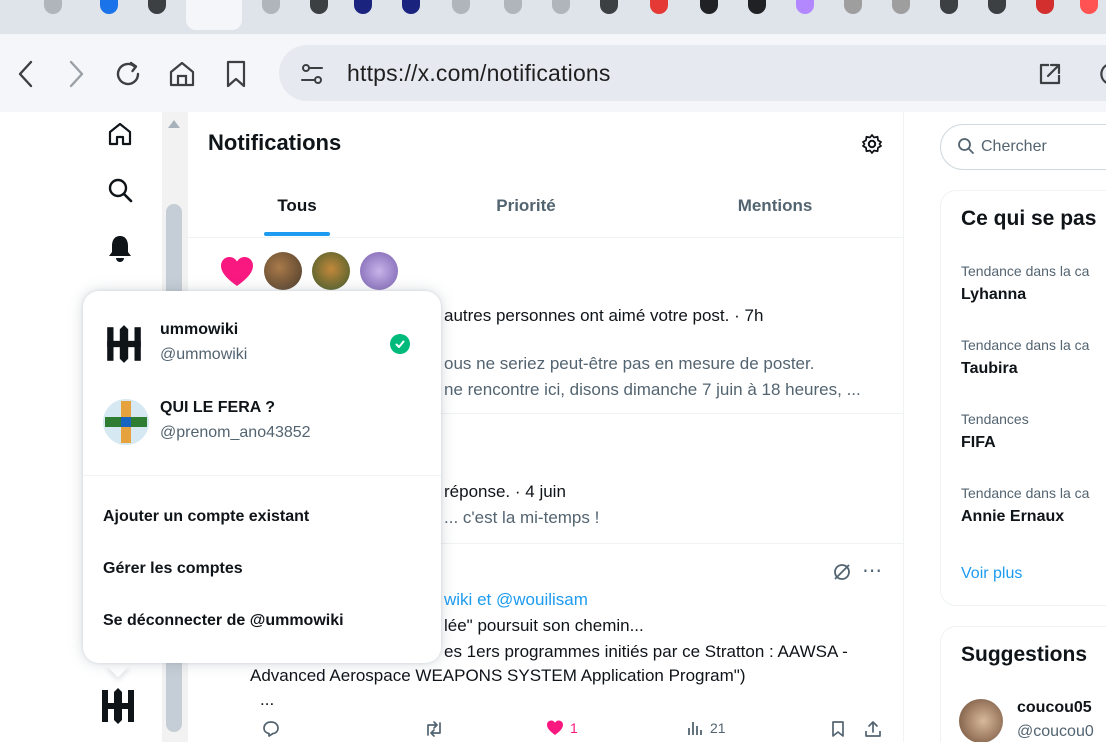 Image resolution: width=1106 pixels, height=742 pixels. I want to click on logout-button: Se déconnecter de @ummowiki, so click(223, 621).